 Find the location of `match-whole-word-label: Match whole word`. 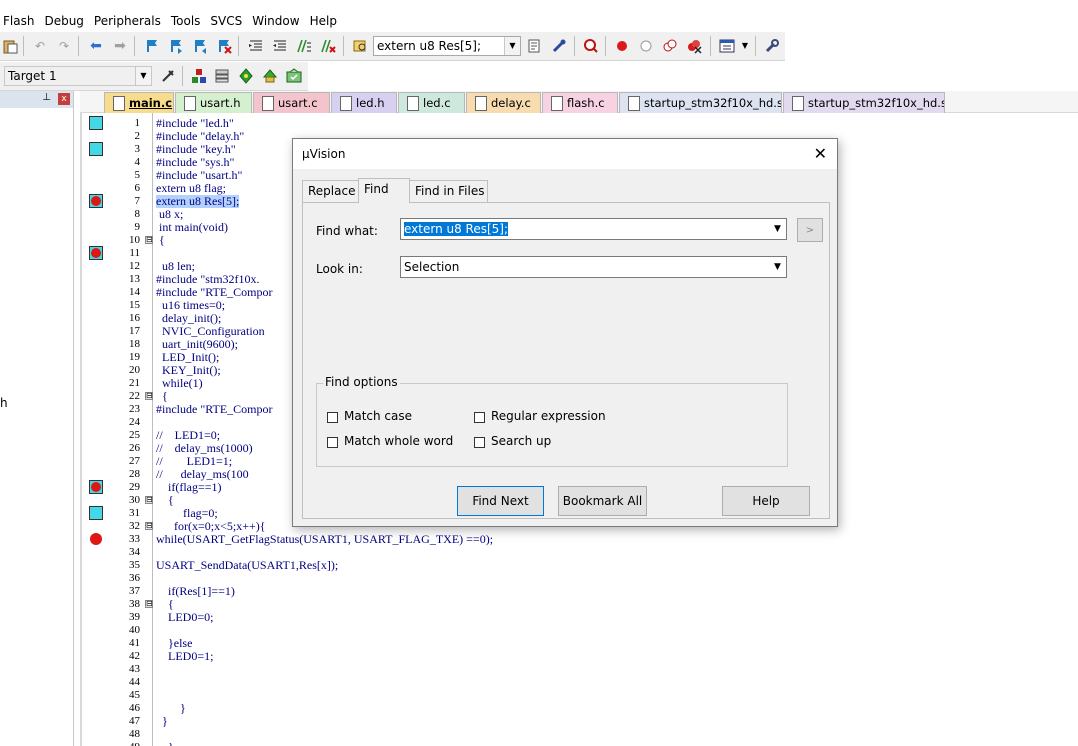

match-whole-word-label: Match whole word is located at coordinates (398, 441).